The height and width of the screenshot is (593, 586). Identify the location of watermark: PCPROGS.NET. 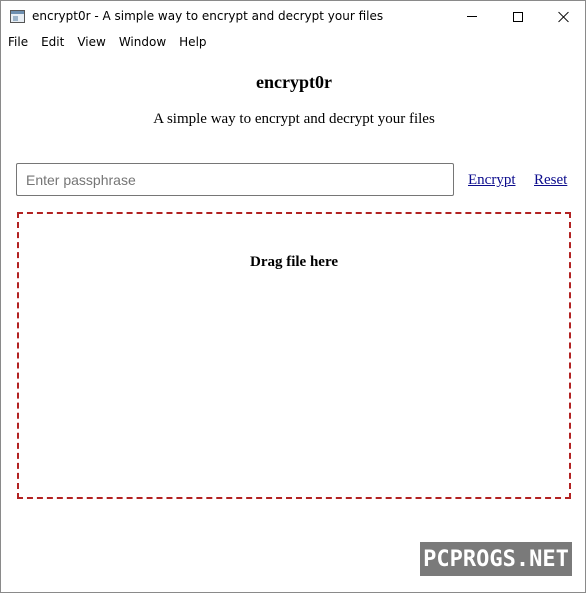
(496, 559).